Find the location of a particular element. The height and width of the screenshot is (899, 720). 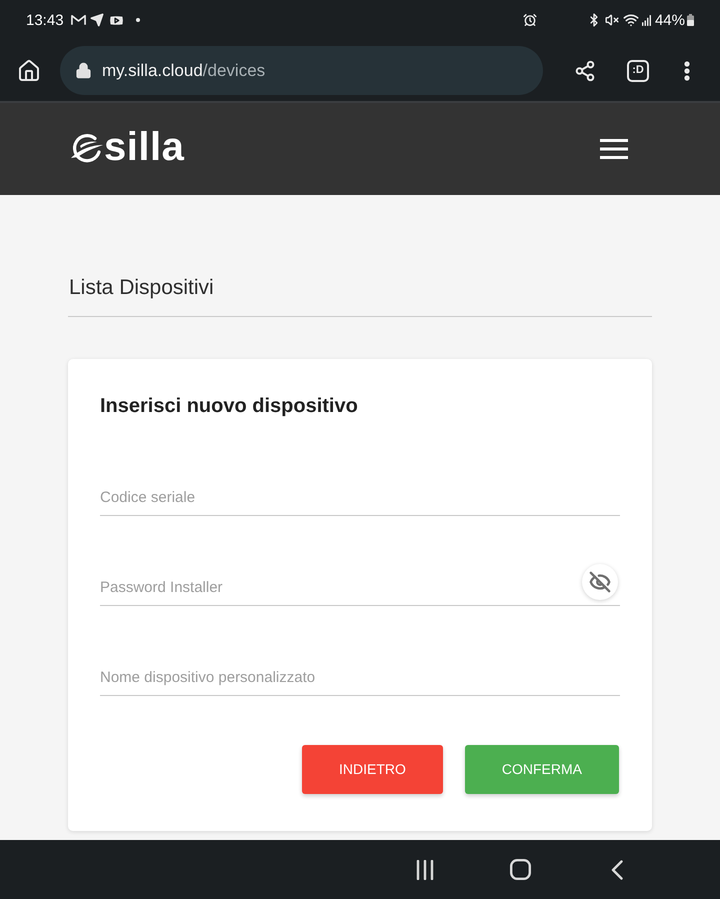

more-options-button is located at coordinates (687, 70).